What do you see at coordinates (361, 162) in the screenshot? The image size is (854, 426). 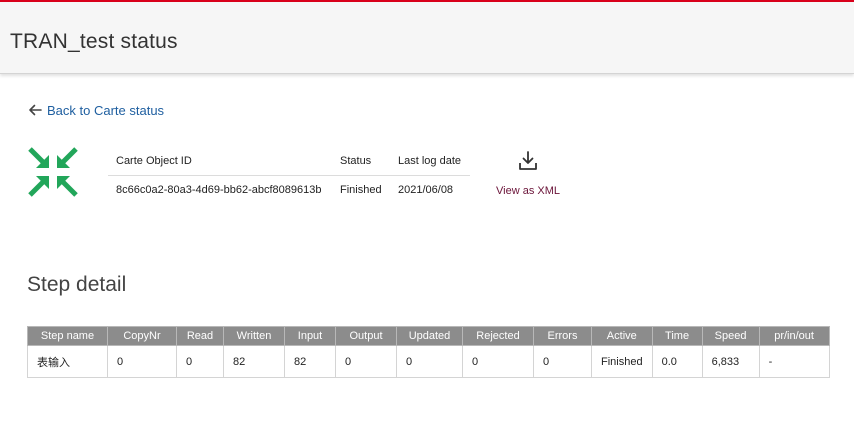 I see `column-header-status: Status` at bounding box center [361, 162].